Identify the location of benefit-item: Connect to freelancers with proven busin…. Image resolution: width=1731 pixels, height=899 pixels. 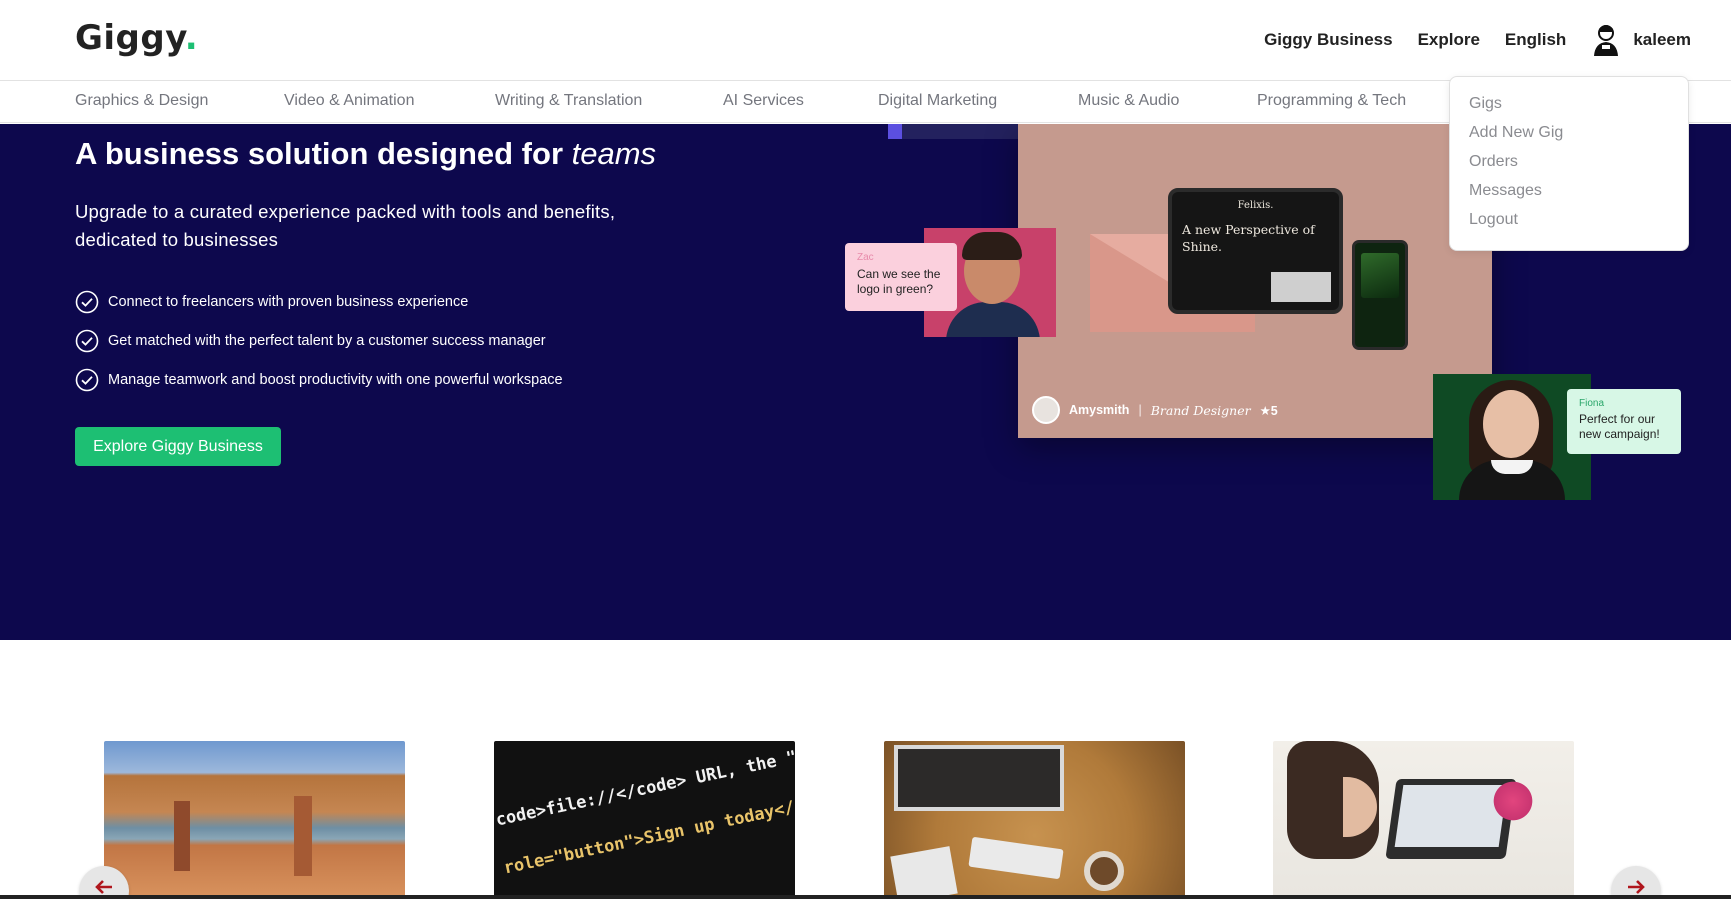
(271, 302).